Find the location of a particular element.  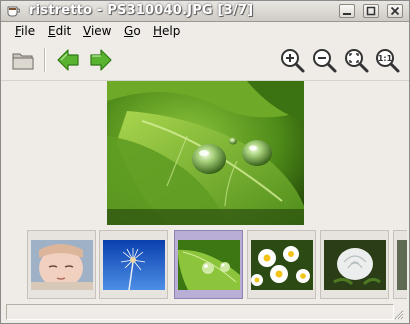

thumbnail-leaf-drops-image is located at coordinates (209, 265).